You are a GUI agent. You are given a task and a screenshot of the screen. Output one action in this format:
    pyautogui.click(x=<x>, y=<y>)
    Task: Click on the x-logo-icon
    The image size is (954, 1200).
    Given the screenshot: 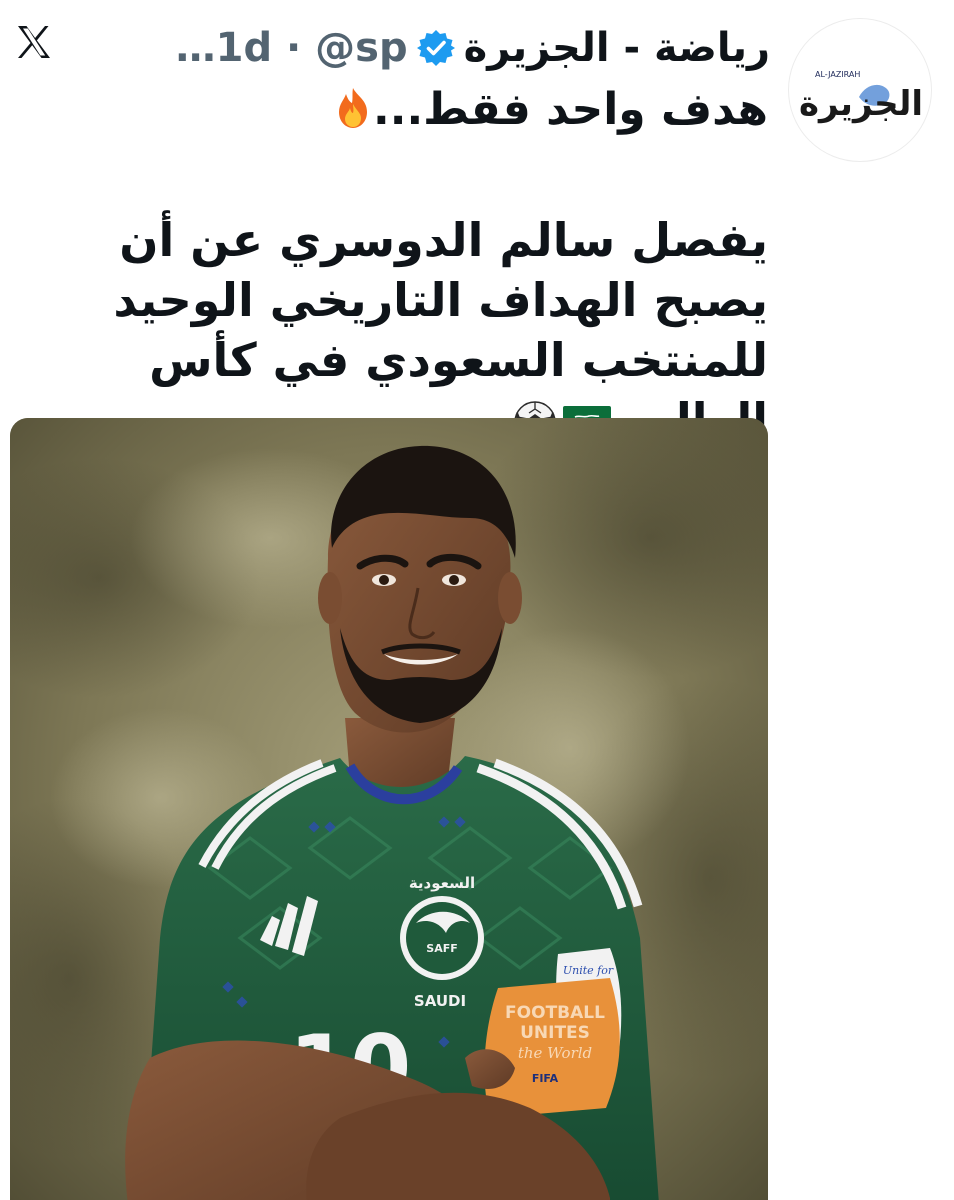 What is the action you would take?
    pyautogui.click(x=34, y=42)
    